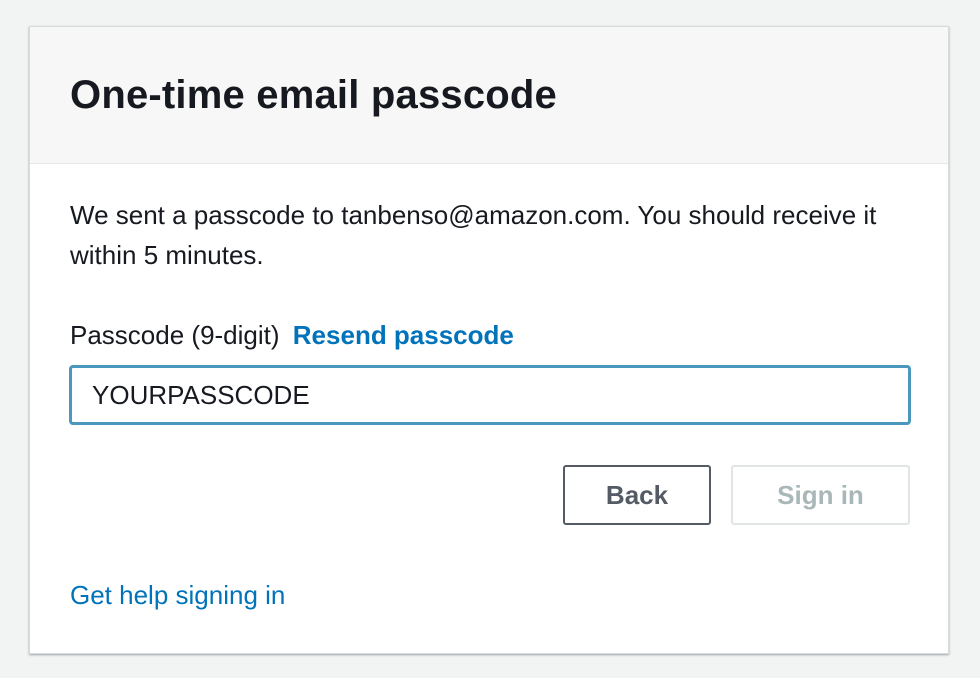  What do you see at coordinates (175, 335) in the screenshot?
I see `passcode-label: Passcode (9-digit)` at bounding box center [175, 335].